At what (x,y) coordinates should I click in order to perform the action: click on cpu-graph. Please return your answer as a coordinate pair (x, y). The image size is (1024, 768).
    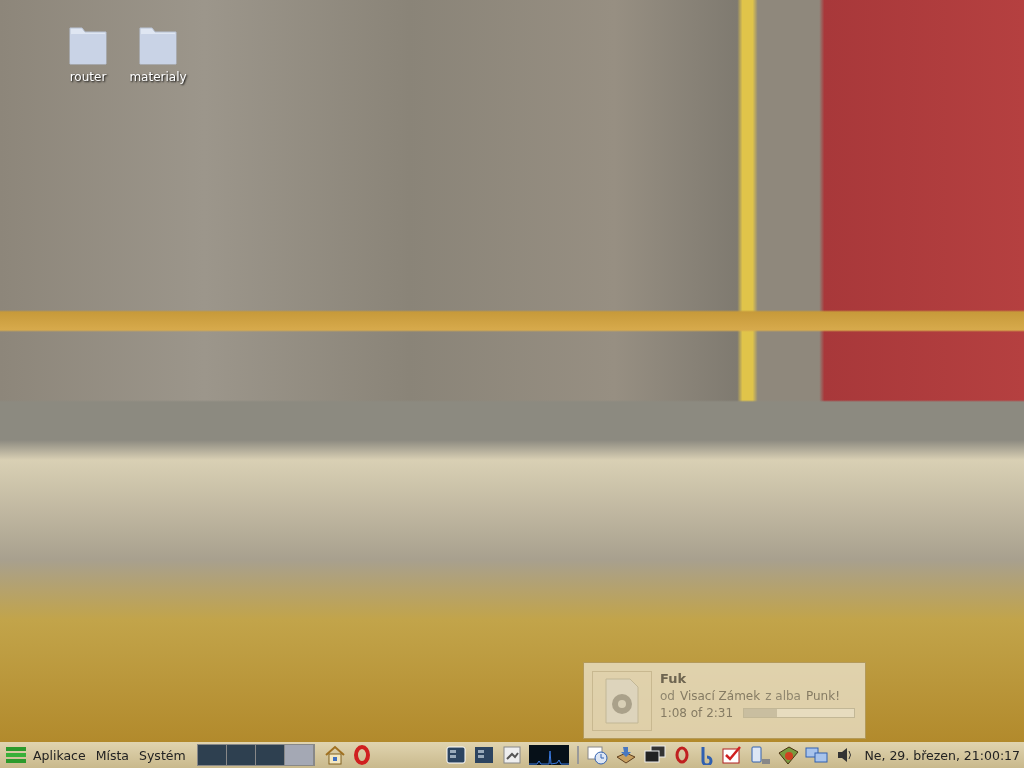
    Looking at the image, I should click on (549, 755).